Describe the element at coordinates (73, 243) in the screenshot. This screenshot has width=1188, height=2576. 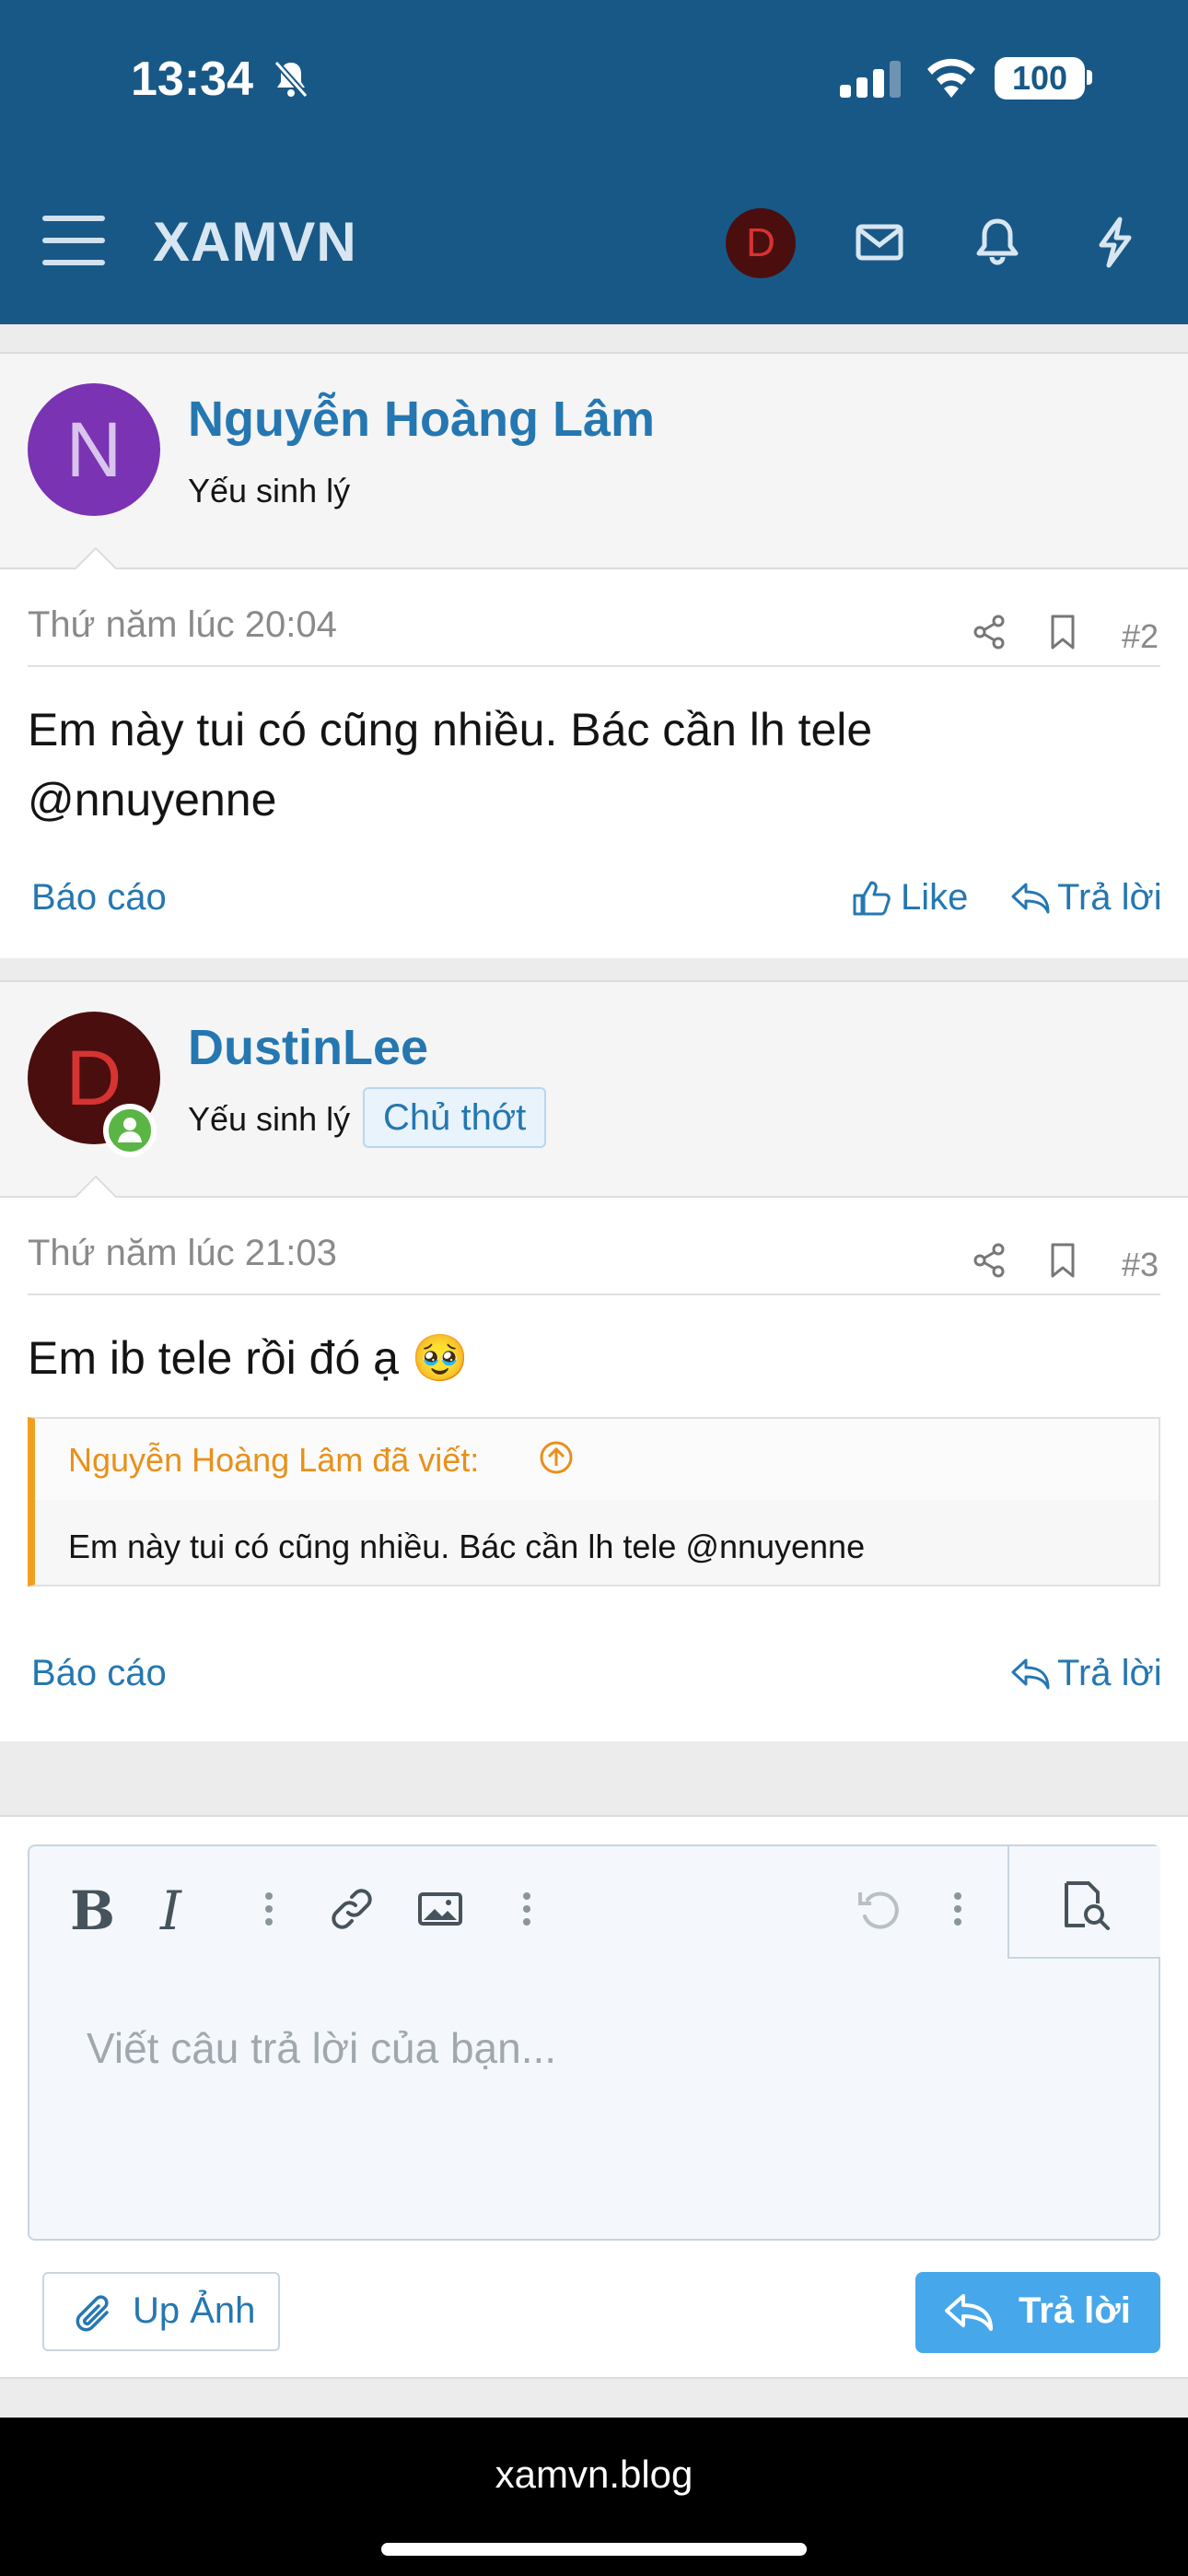
I see `menu-icon` at that location.